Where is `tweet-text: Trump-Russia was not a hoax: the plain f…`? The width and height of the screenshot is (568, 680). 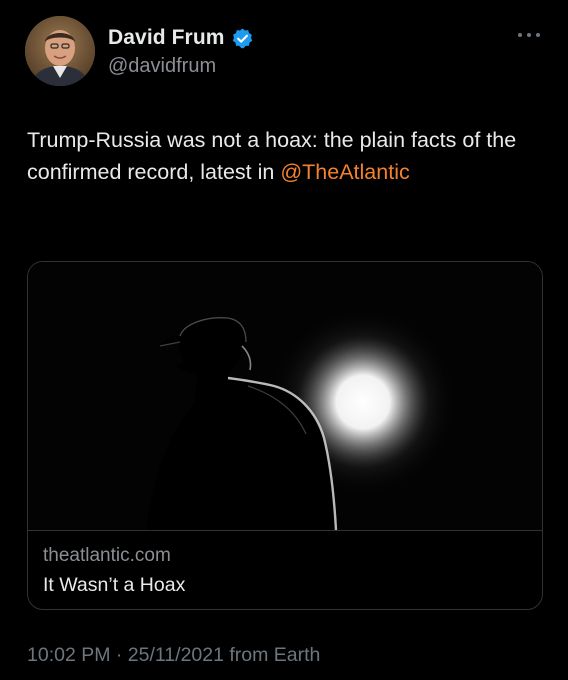 tweet-text: Trump-Russia was not a hoax: the plain f… is located at coordinates (277, 156).